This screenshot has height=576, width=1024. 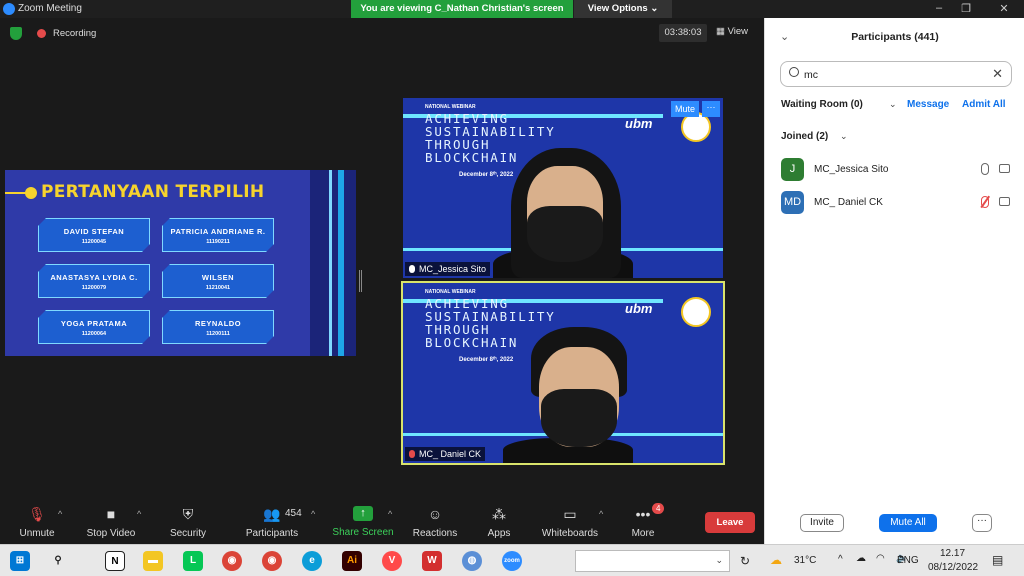 I want to click on unmute-button: 🎙 Unmute, so click(x=37, y=522).